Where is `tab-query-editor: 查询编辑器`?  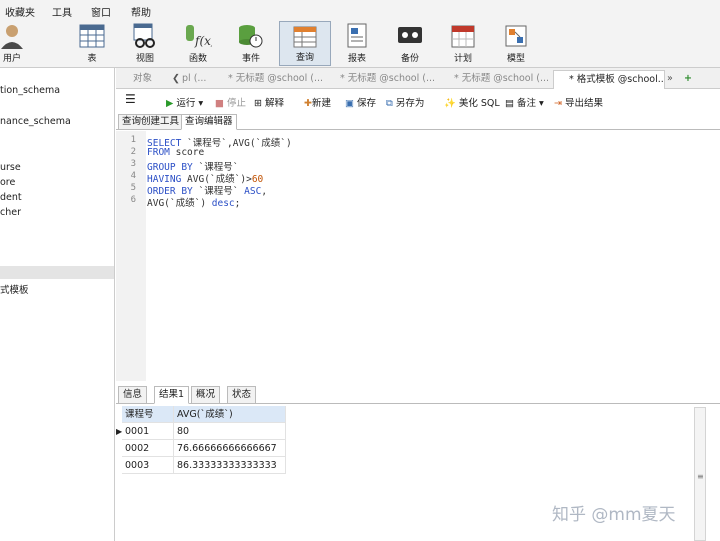
tab-query-editor: 查询编辑器 is located at coordinates (209, 122).